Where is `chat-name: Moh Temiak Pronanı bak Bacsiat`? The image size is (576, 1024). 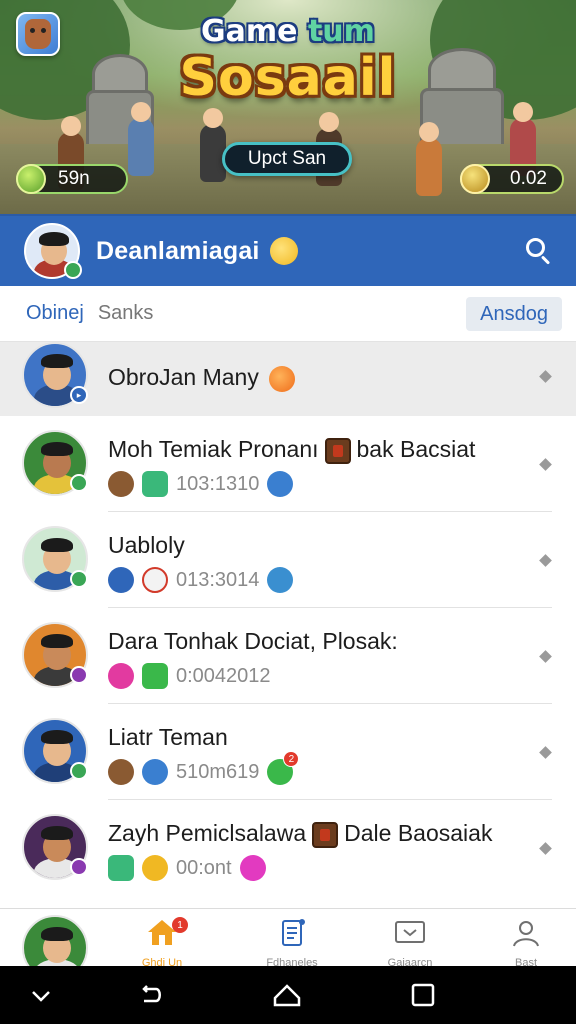
chat-name: Moh Temiak Pronanı bak Bacsiat is located at coordinates (291, 450).